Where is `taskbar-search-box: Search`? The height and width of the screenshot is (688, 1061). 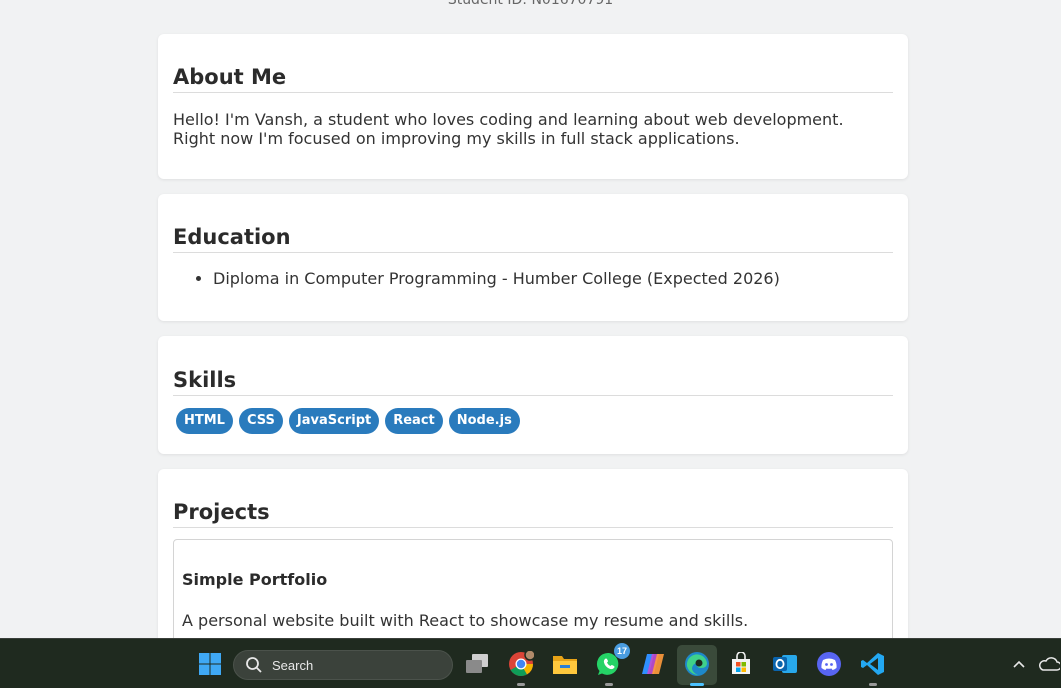 taskbar-search-box: Search is located at coordinates (343, 665).